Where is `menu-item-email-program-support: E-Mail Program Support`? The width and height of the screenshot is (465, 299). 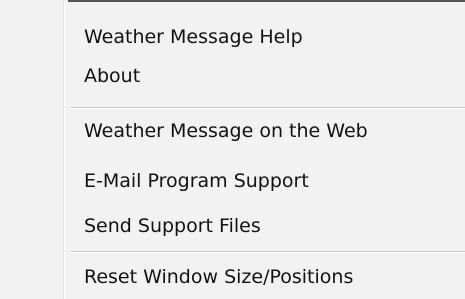
menu-item-email-program-support: E-Mail Program Support is located at coordinates (263, 181).